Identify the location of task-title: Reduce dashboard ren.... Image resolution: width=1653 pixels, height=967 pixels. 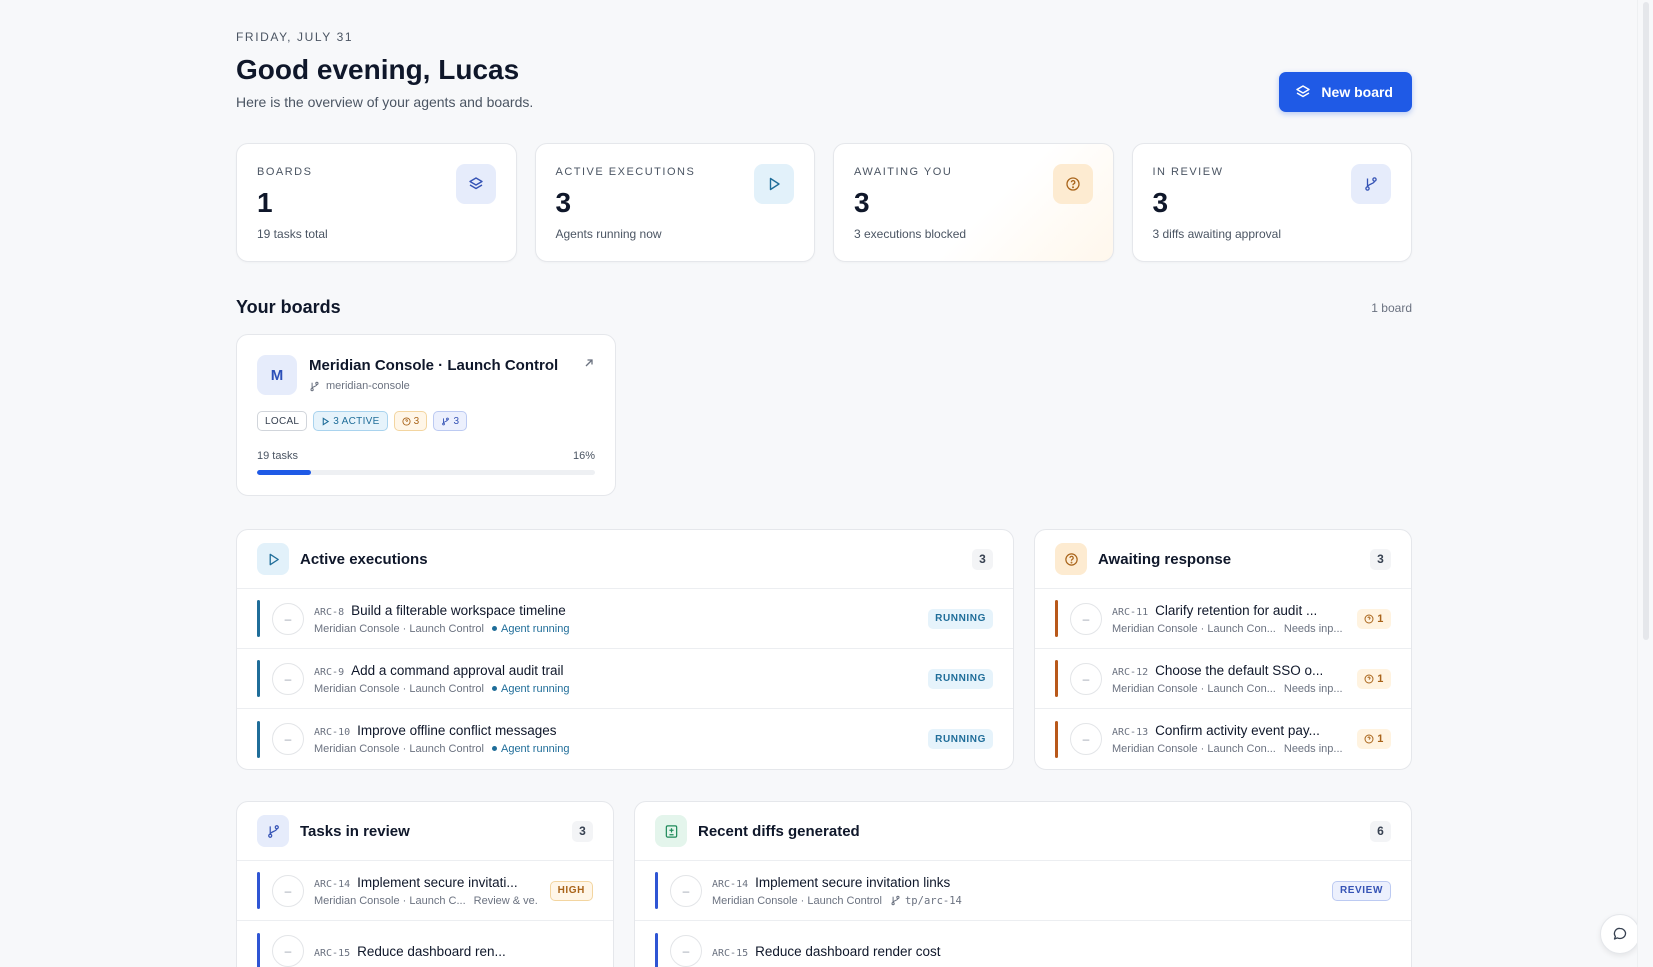
(431, 951).